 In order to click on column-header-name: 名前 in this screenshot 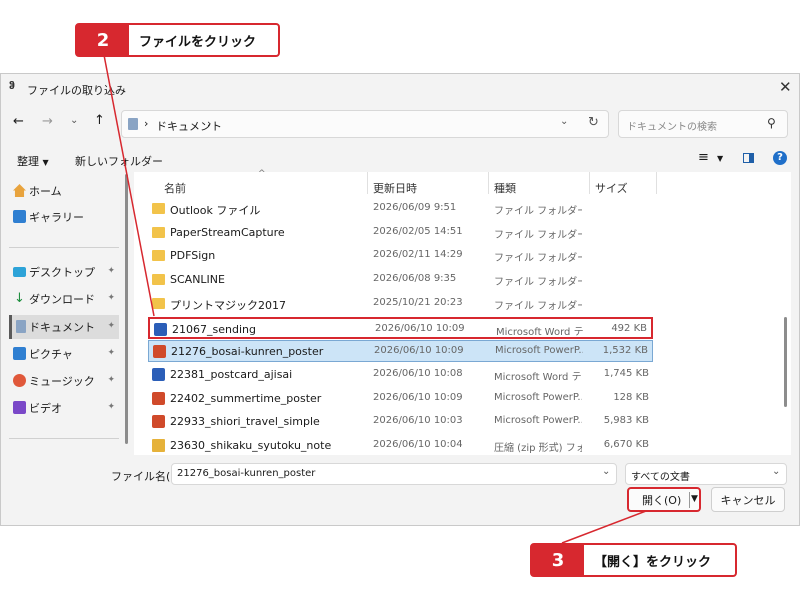, I will do `click(175, 188)`.